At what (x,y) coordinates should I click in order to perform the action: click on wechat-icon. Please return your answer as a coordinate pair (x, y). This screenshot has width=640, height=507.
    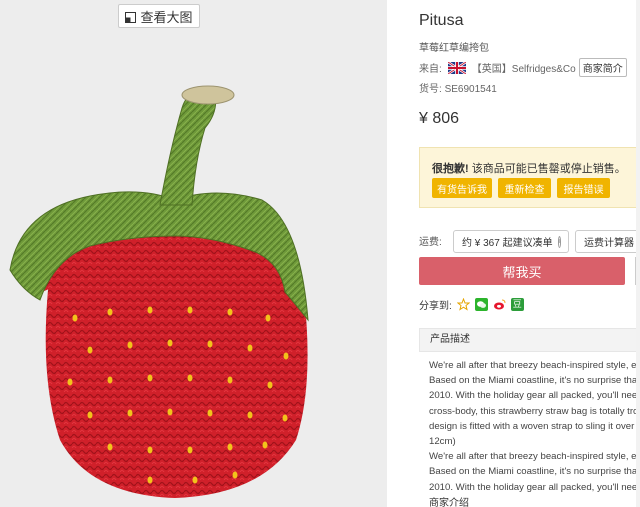
    Looking at the image, I should click on (481, 304).